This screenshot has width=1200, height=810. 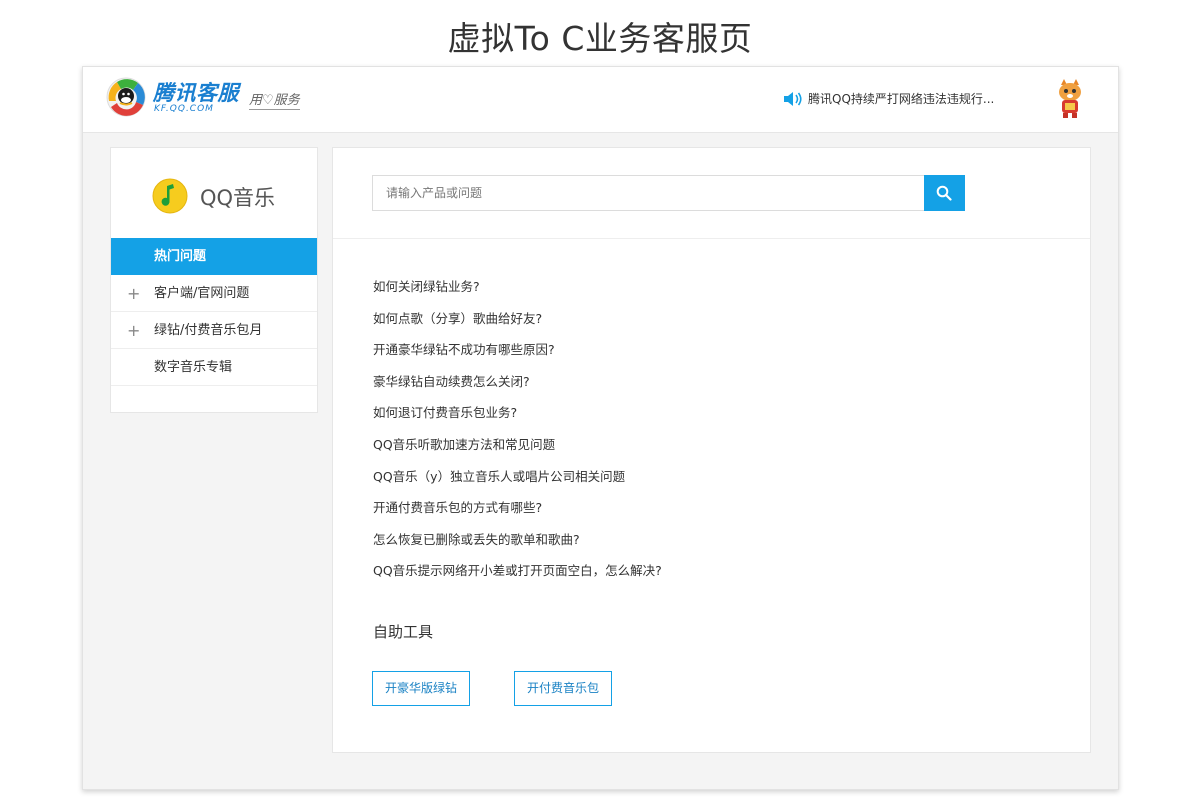 What do you see at coordinates (238, 198) in the screenshot?
I see `product-name: QQ音乐` at bounding box center [238, 198].